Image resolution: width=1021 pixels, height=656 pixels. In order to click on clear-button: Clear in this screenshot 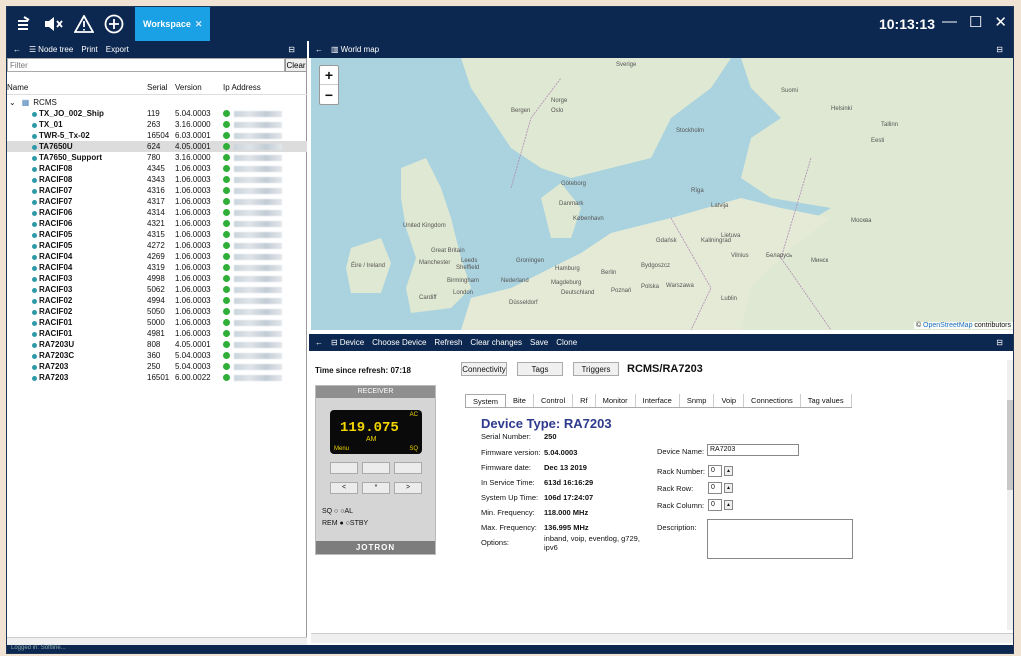, I will do `click(296, 65)`.